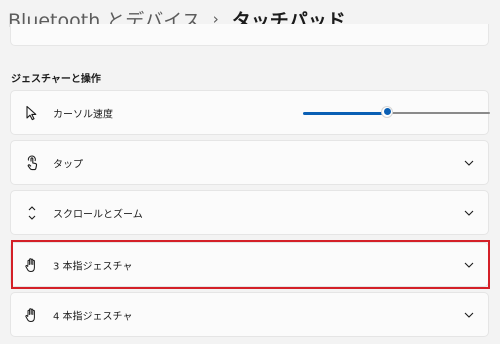  What do you see at coordinates (249, 35) in the screenshot?
I see `previous-settings-card` at bounding box center [249, 35].